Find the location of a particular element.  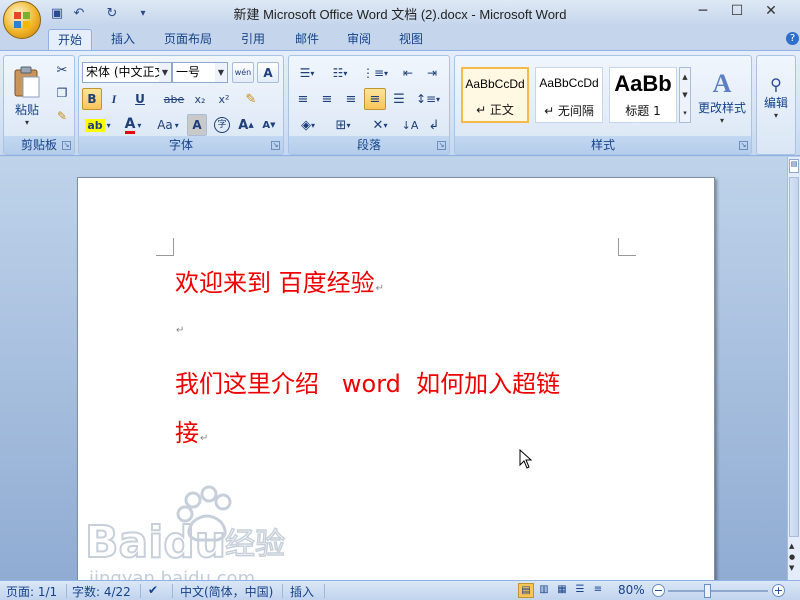

align-center-icon: ≡ is located at coordinates (327, 99).